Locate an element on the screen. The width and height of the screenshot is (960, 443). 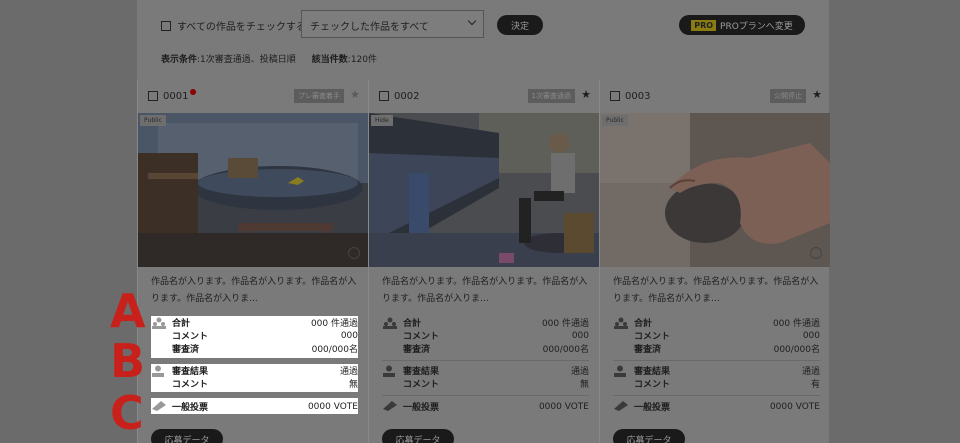
factory-photo is located at coordinates (484, 190).